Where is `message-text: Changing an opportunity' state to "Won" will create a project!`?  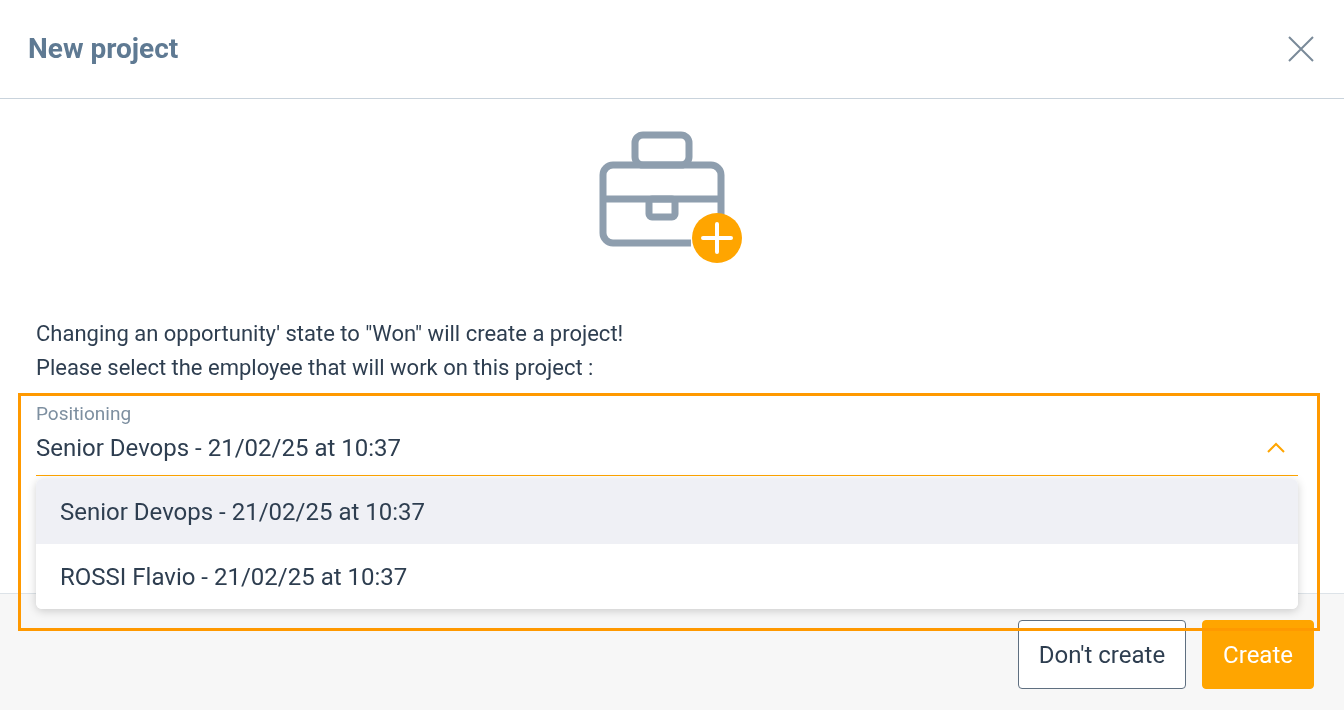 message-text: Changing an opportunity' state to "Won" will create a project! is located at coordinates (330, 334).